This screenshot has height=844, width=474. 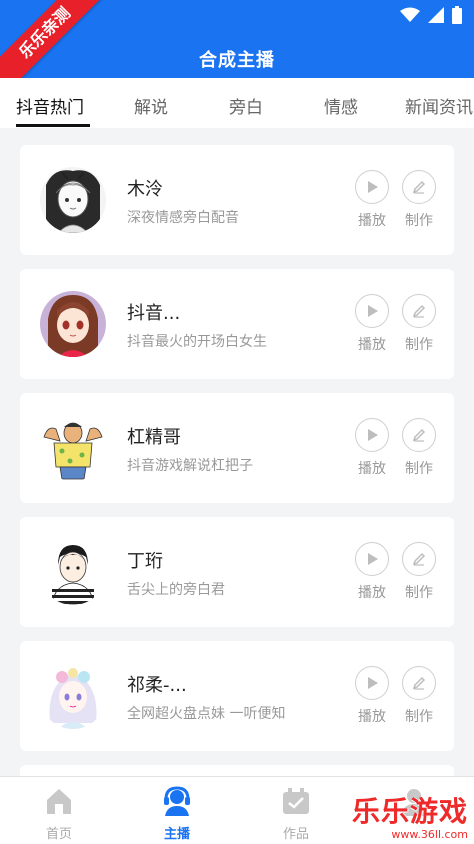 I want to click on page-title: 合成主播, so click(x=237, y=60).